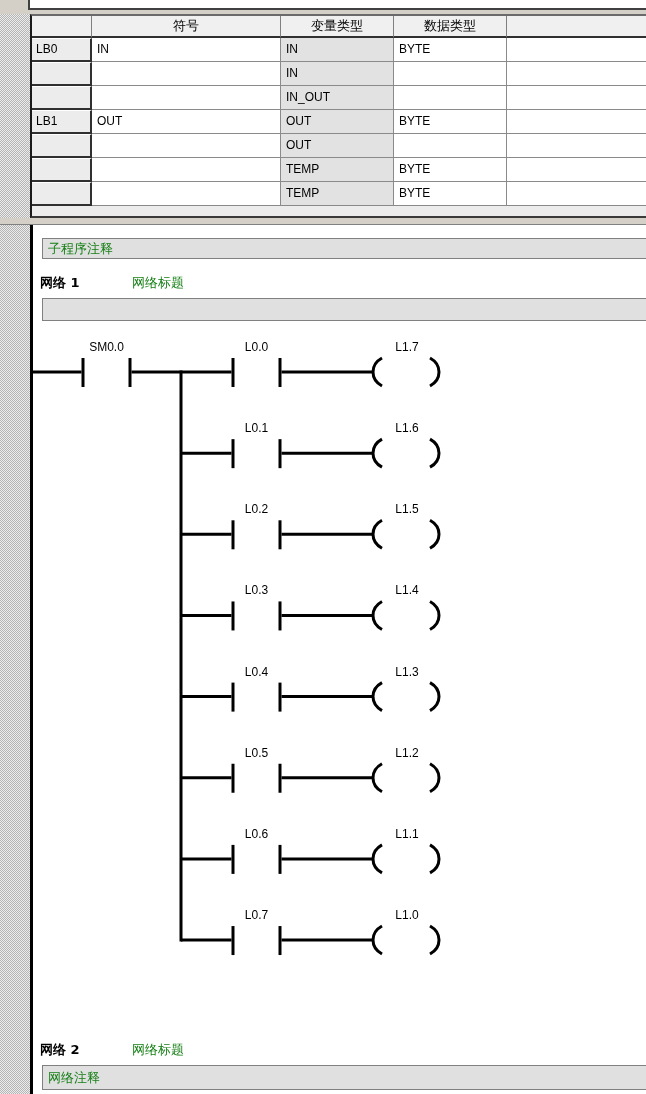  What do you see at coordinates (256, 833) in the screenshot?
I see `contact-address: L0.6` at bounding box center [256, 833].